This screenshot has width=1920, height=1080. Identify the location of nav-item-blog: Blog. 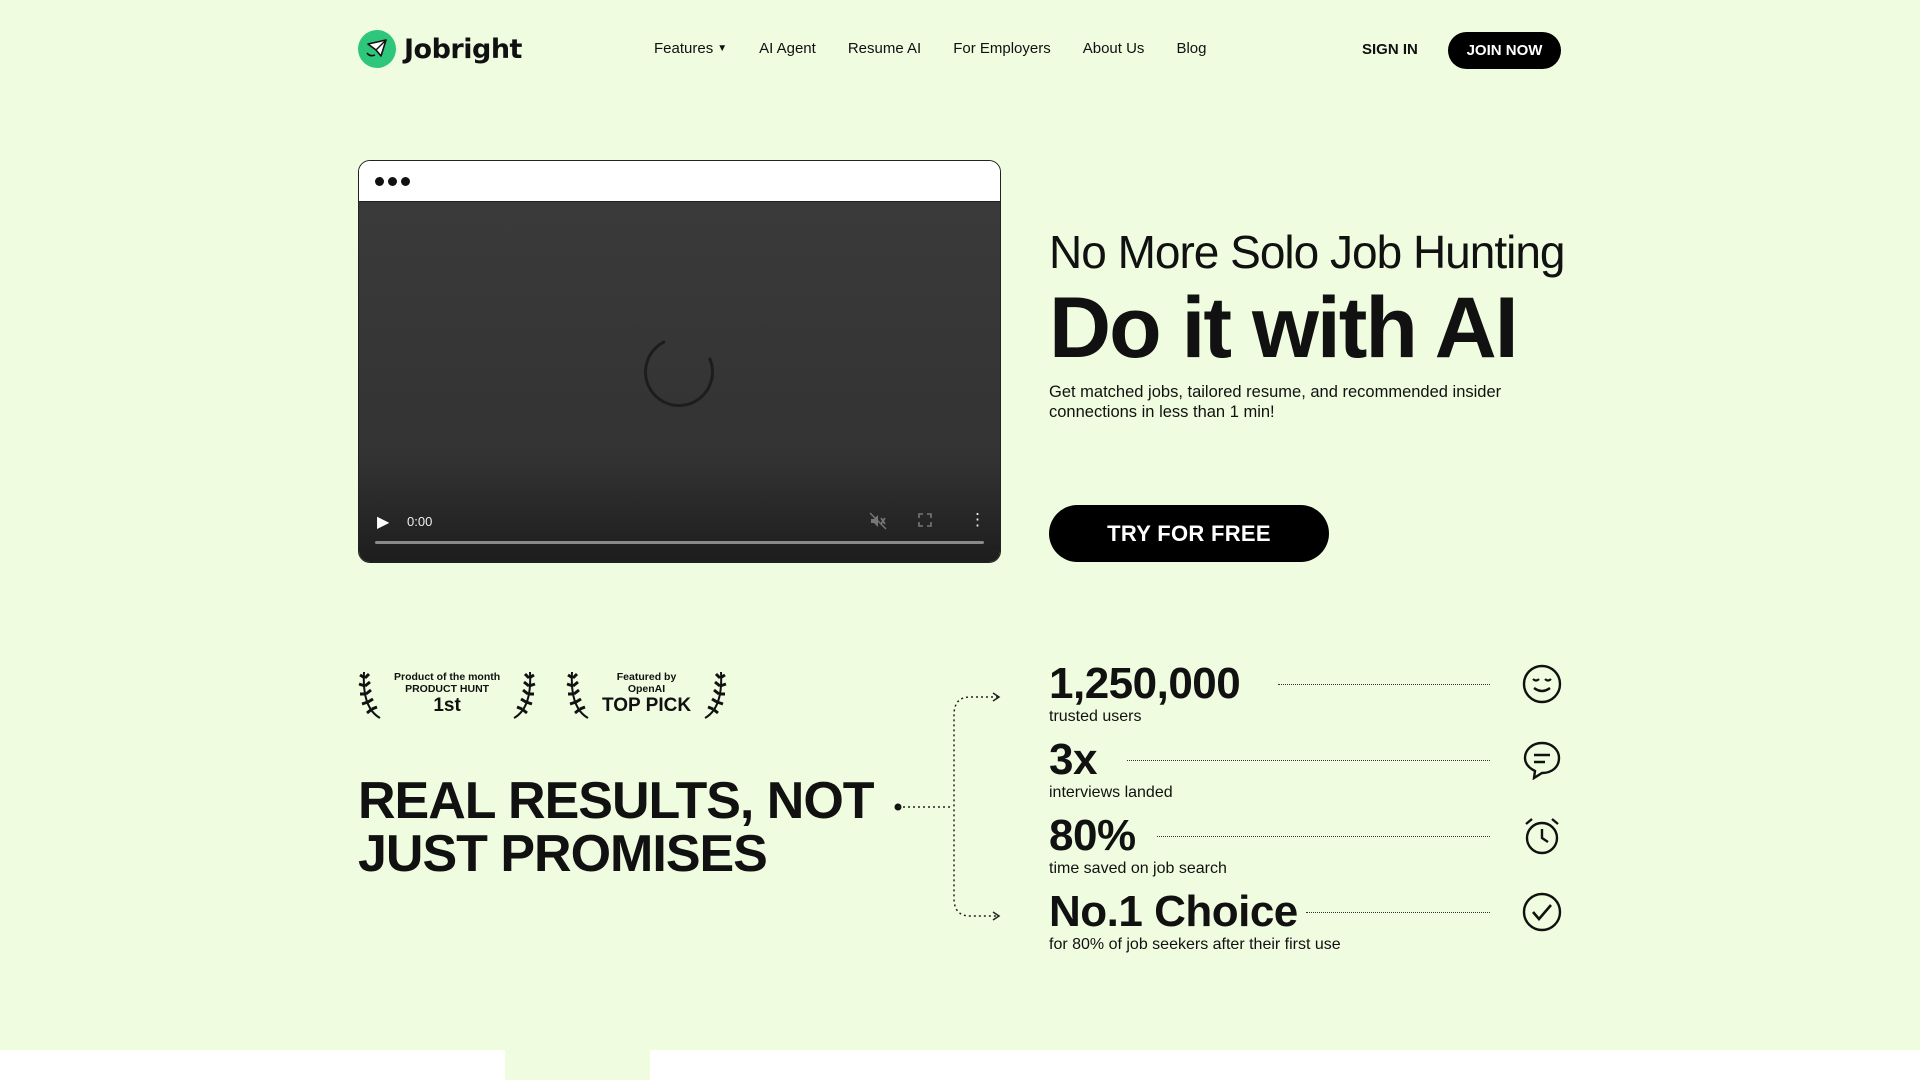
(1191, 48).